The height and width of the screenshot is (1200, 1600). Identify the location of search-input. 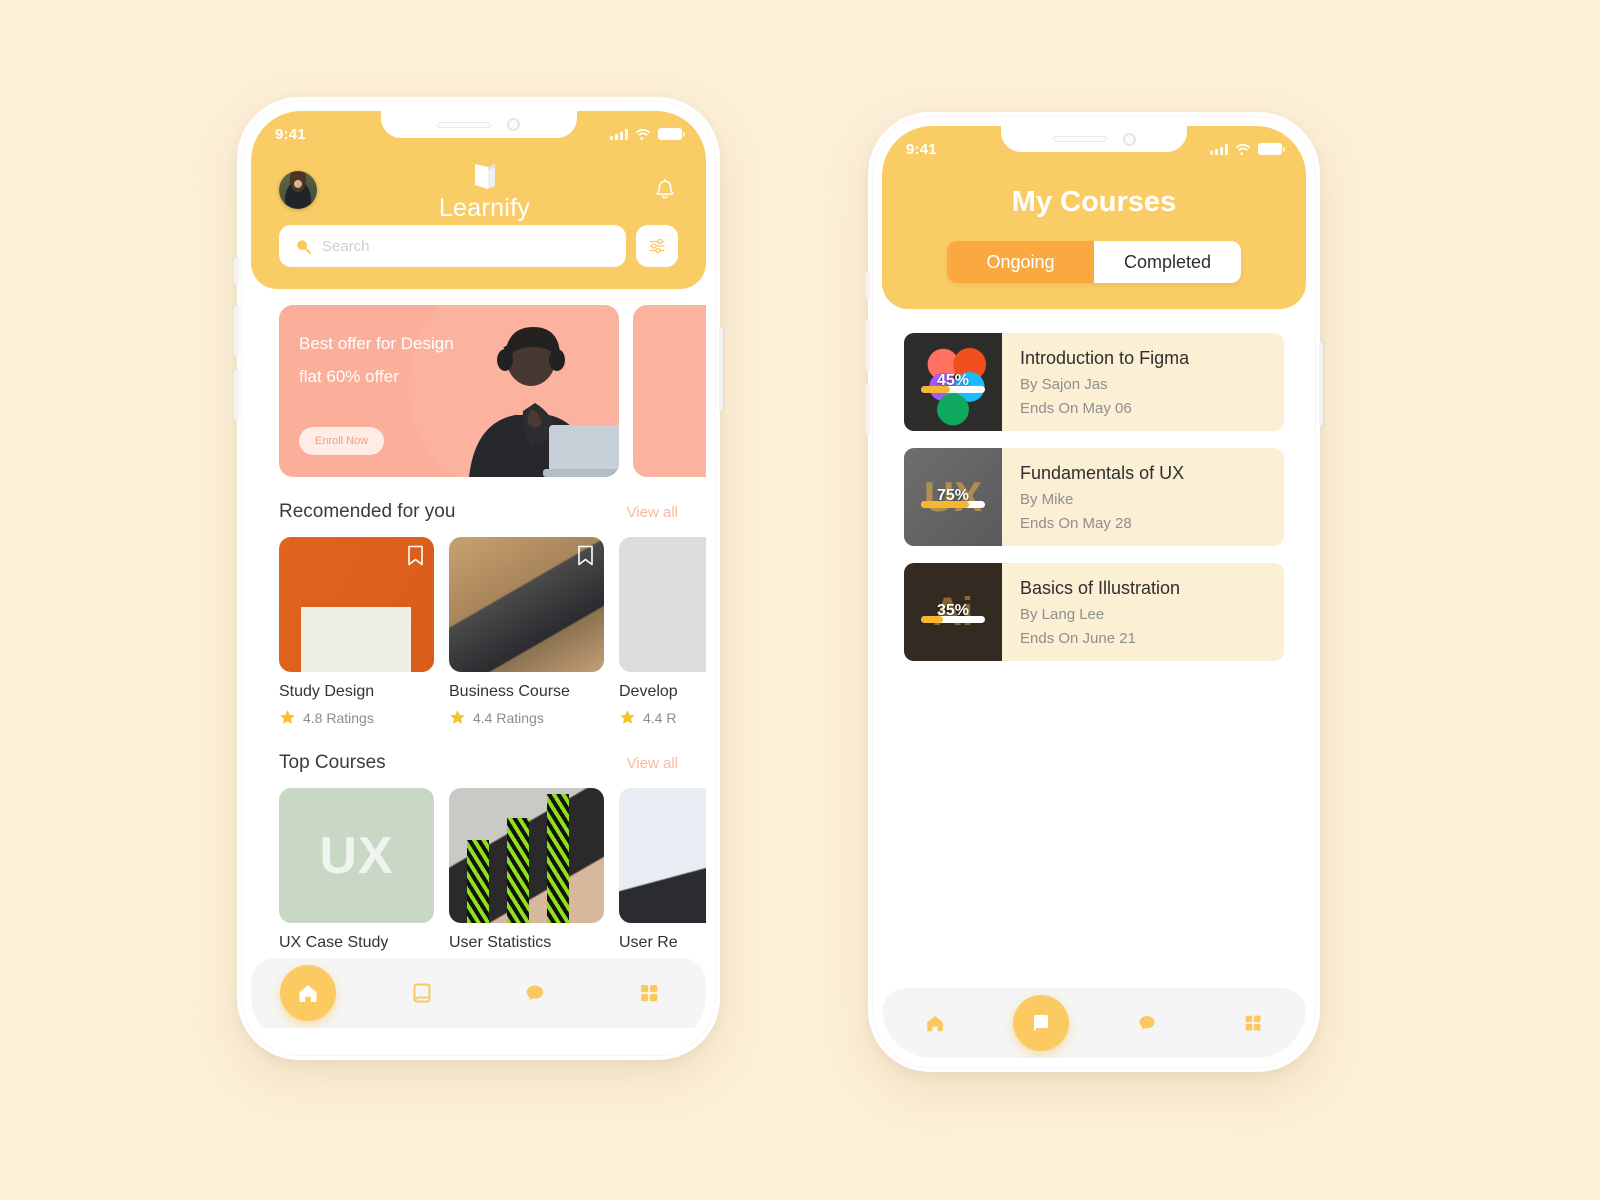
(466, 246).